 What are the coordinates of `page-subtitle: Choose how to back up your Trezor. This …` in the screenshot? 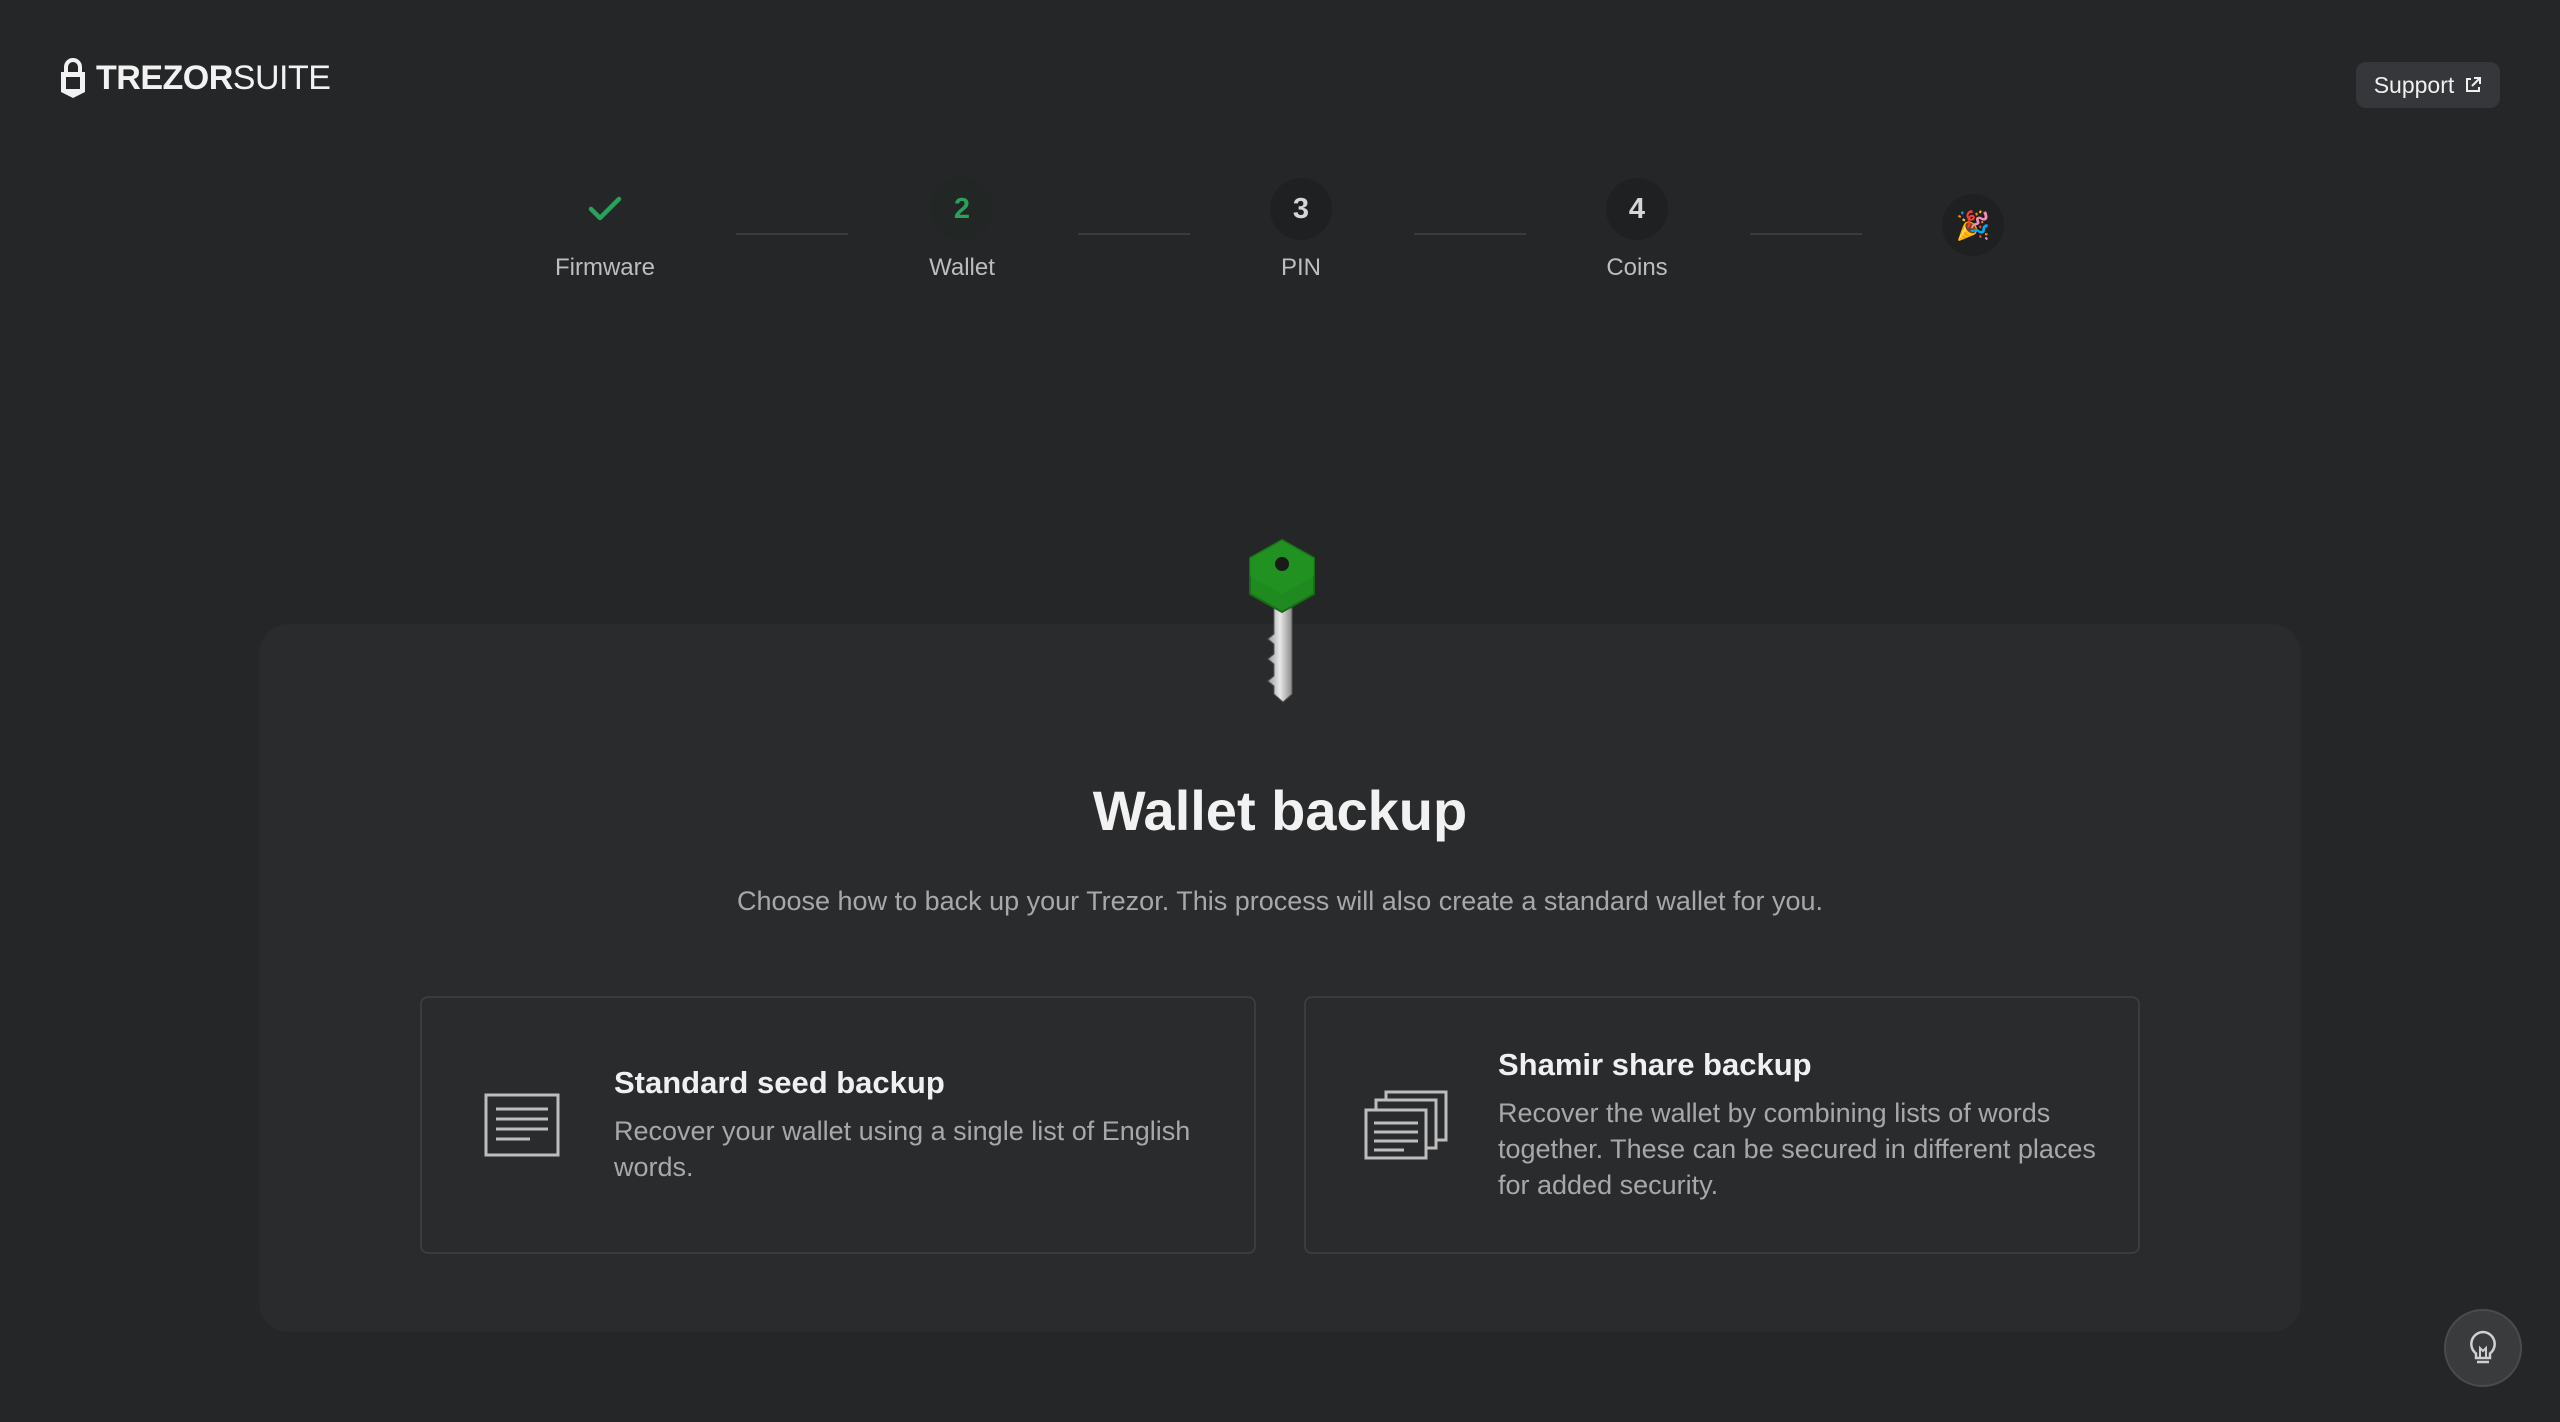 It's located at (1280, 901).